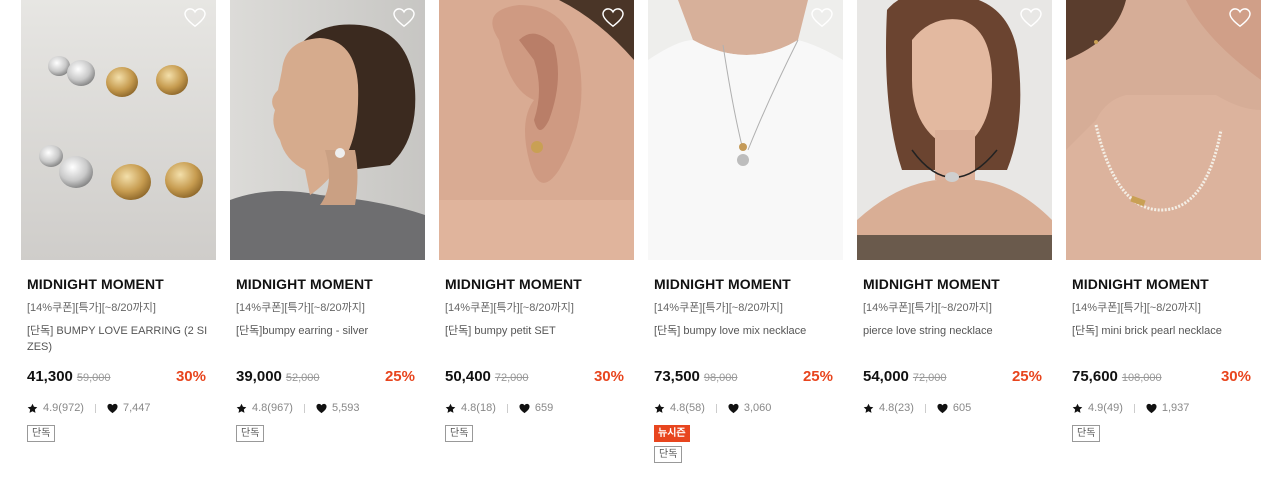  Describe the element at coordinates (536, 340) in the screenshot. I see `product-name: [단독] bumpy petit SET` at that location.